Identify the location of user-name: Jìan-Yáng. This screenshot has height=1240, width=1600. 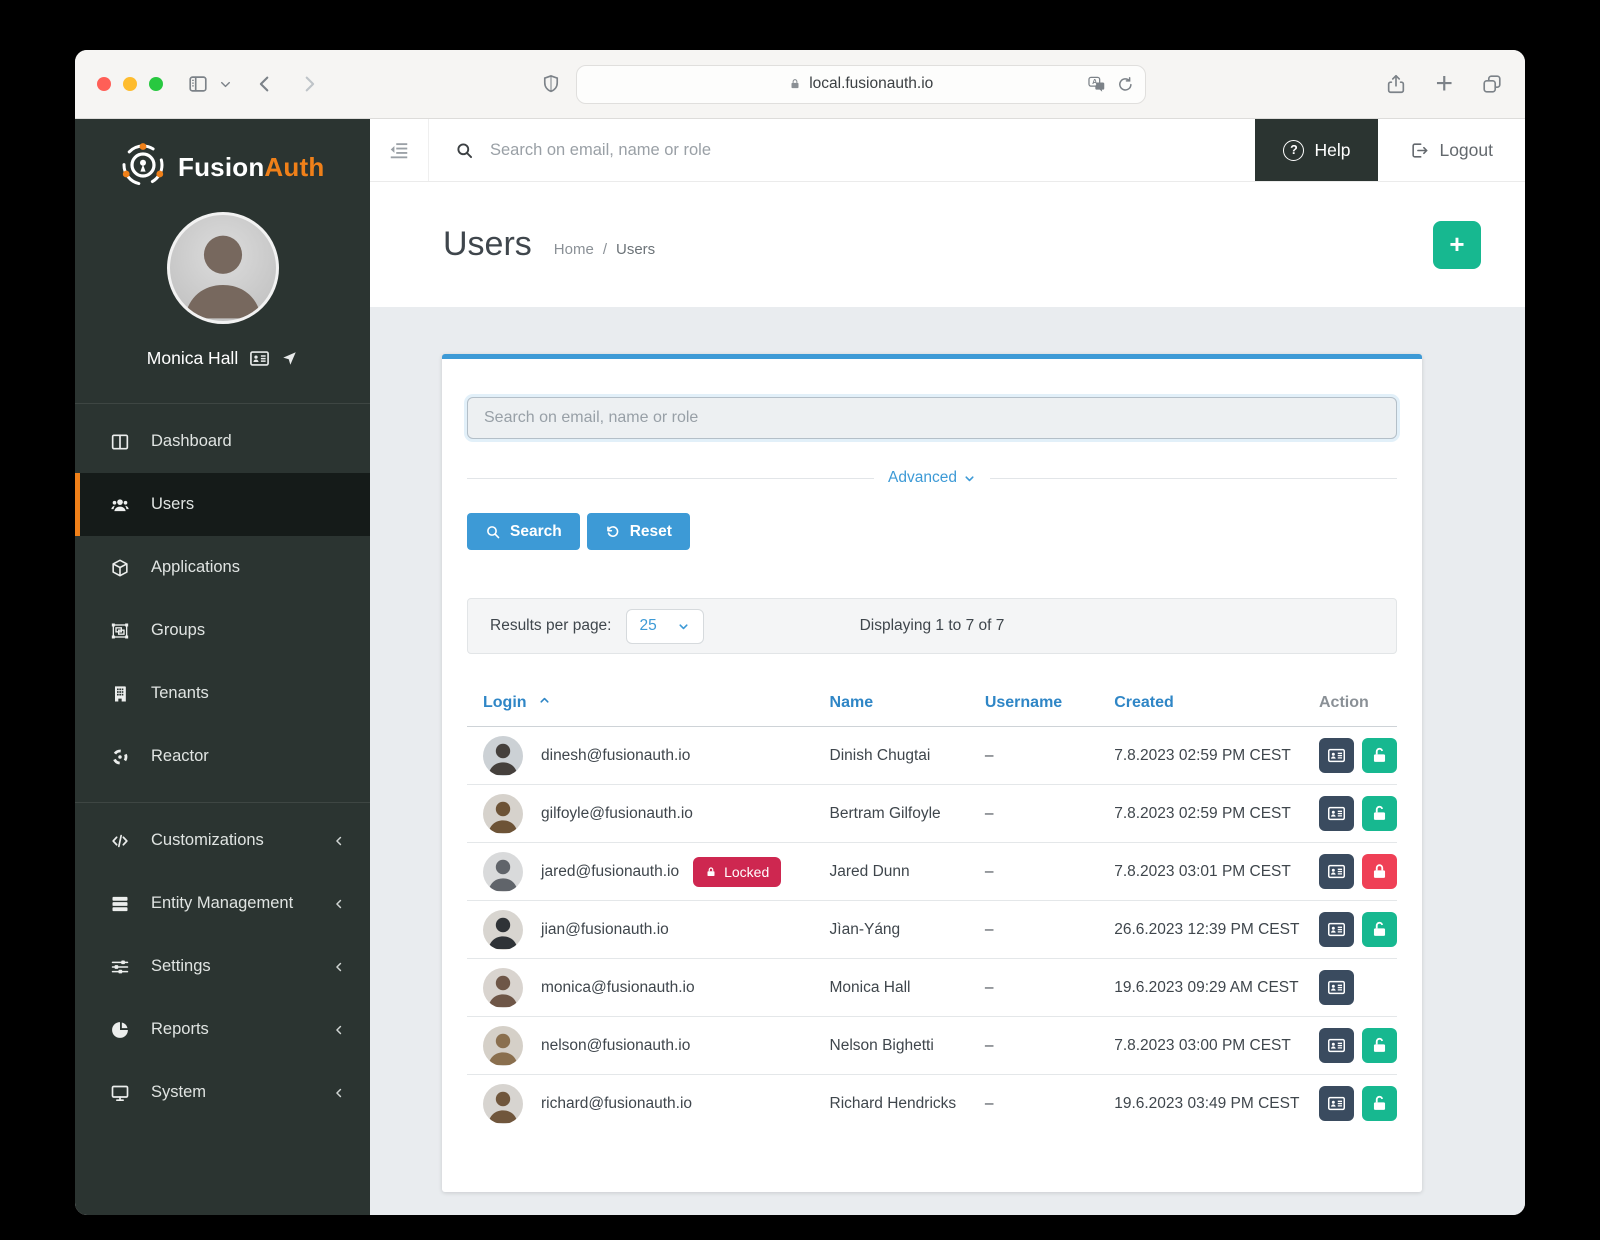
(865, 929).